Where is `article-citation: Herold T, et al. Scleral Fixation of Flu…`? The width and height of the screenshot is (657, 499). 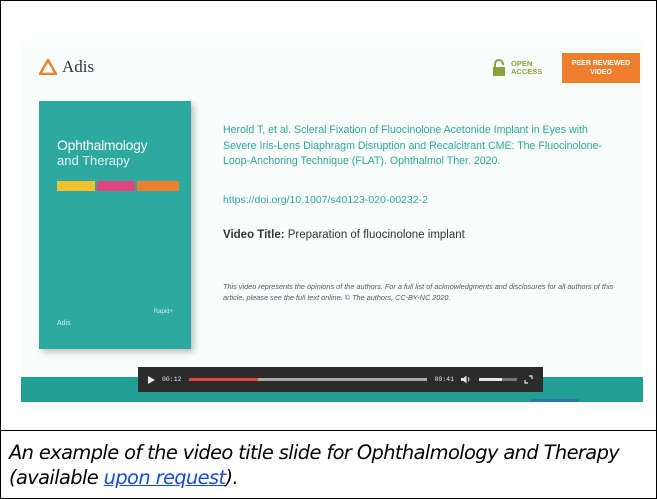
article-citation: Herold T, et al. Scleral Fixation of Flu… is located at coordinates (412, 145).